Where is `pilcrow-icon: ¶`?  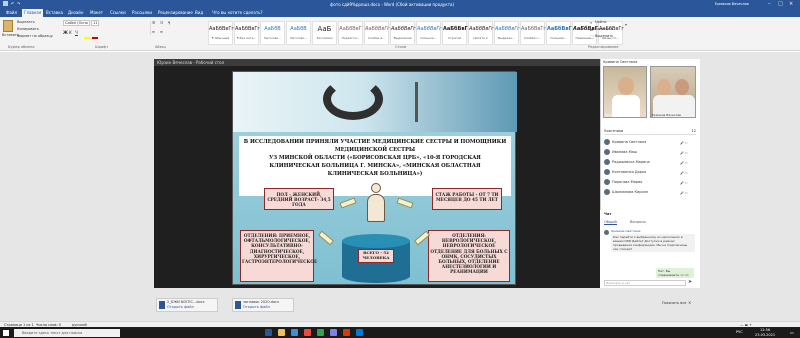 pilcrow-icon: ¶ is located at coordinates (169, 23).